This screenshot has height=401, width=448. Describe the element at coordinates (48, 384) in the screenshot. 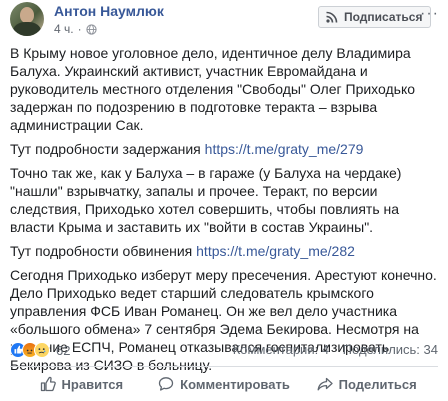

I see `thumbs-up-icon` at that location.